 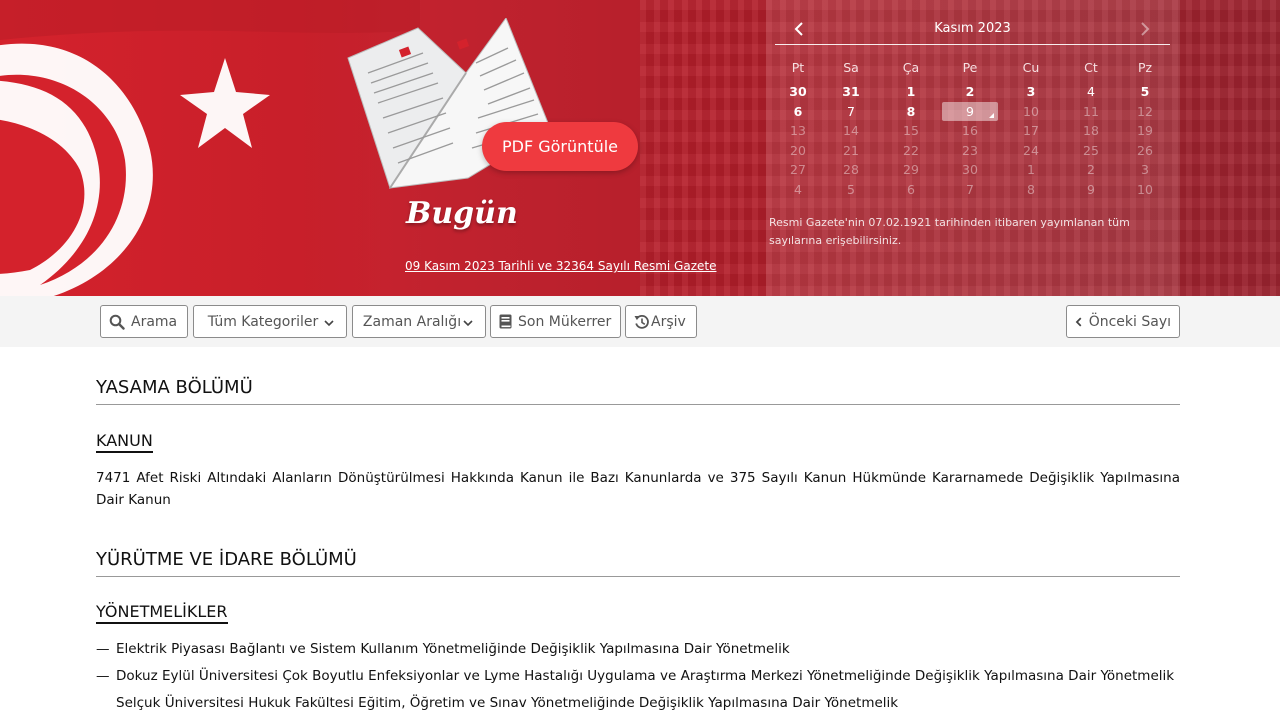 What do you see at coordinates (970, 111) in the screenshot?
I see `calendar-day-selected: 9` at bounding box center [970, 111].